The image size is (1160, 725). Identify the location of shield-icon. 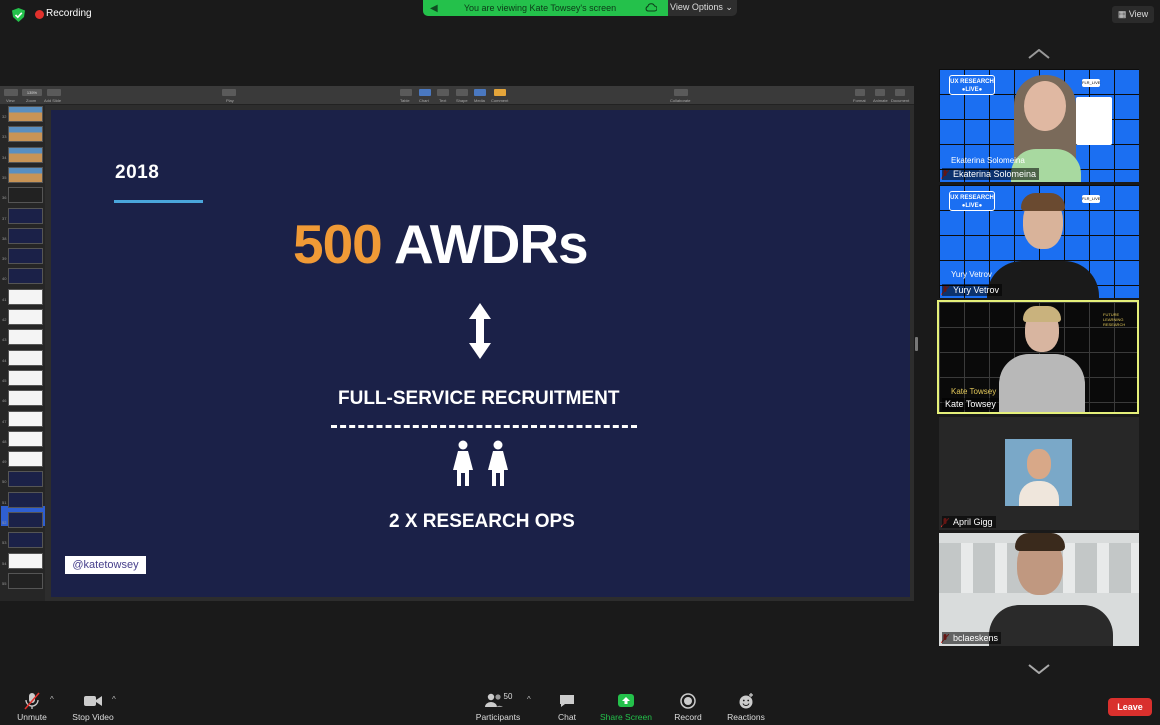
(18, 15).